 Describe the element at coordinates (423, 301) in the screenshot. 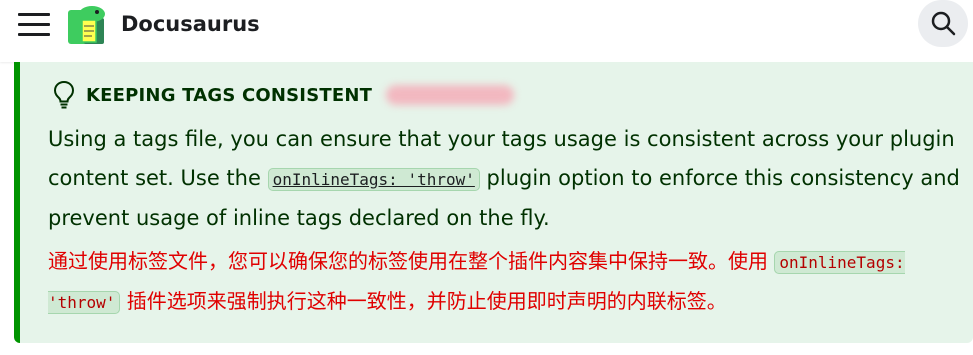

I see `zh-text-after-code: 插件选项来强制执行这种一致性，并防止使用即时声明的内联标签。` at that location.